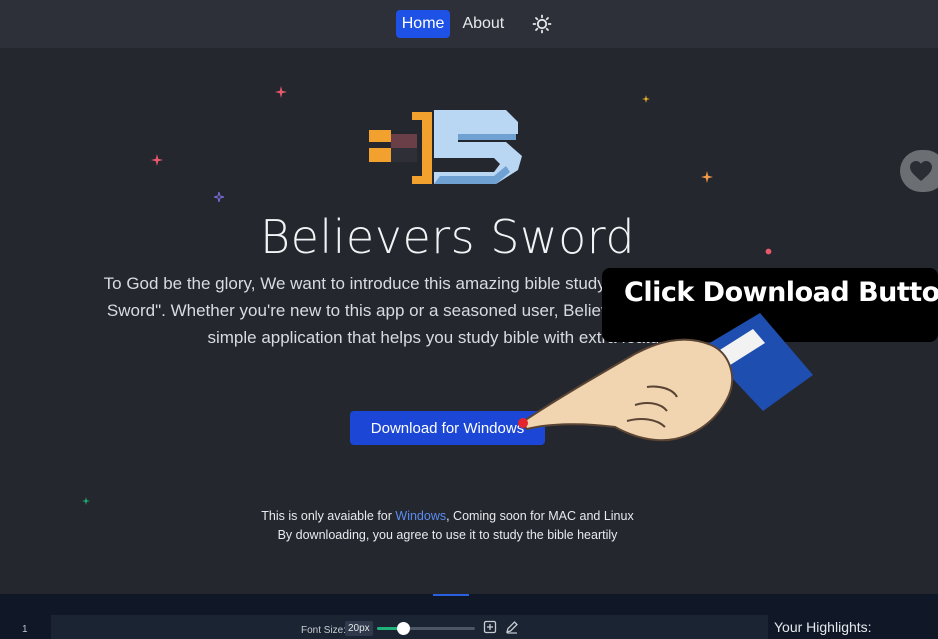 This screenshot has height=639, width=938. Describe the element at coordinates (512, 627) in the screenshot. I see `pencil-icon` at that location.